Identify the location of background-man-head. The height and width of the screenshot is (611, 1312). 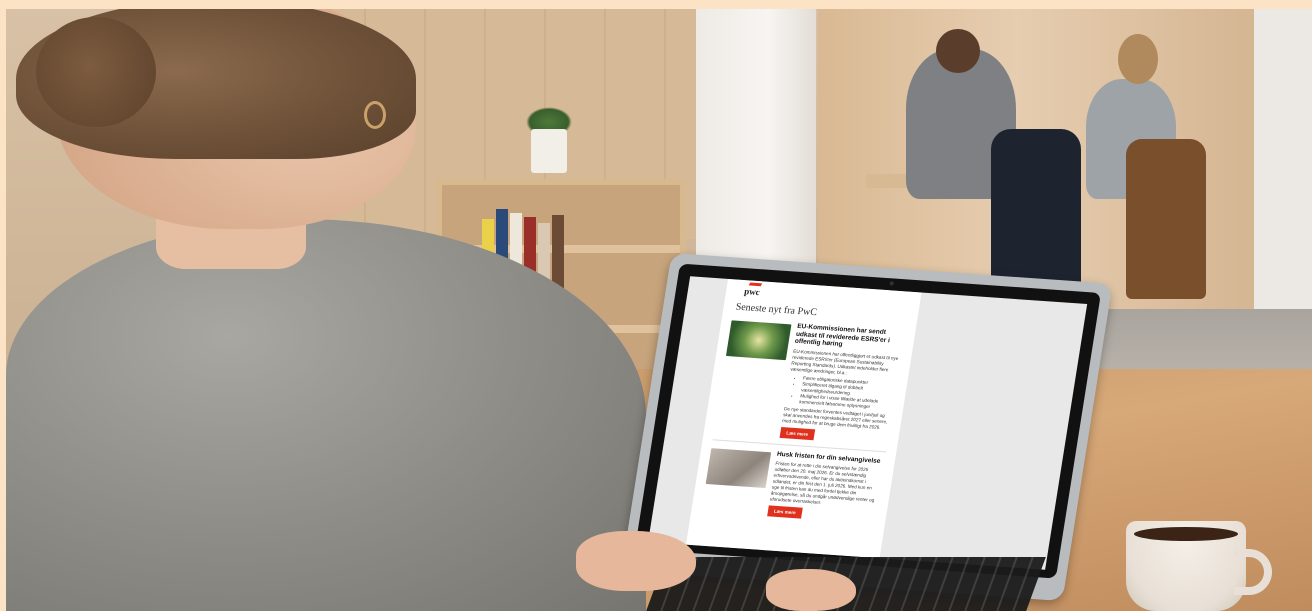
(958, 51).